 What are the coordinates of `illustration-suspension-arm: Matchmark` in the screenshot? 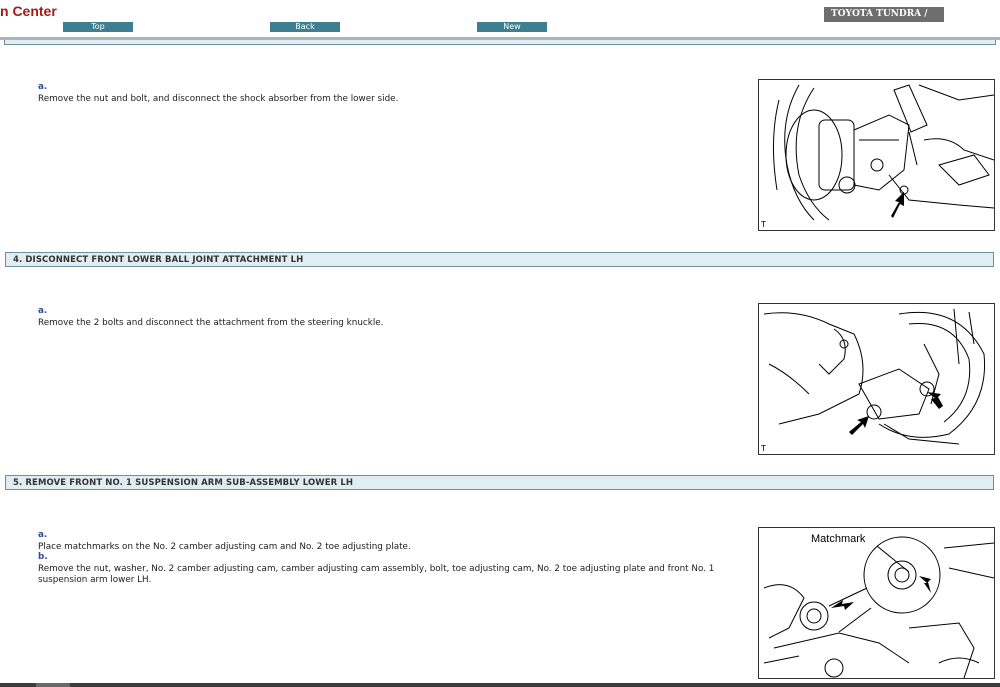 It's located at (876, 603).